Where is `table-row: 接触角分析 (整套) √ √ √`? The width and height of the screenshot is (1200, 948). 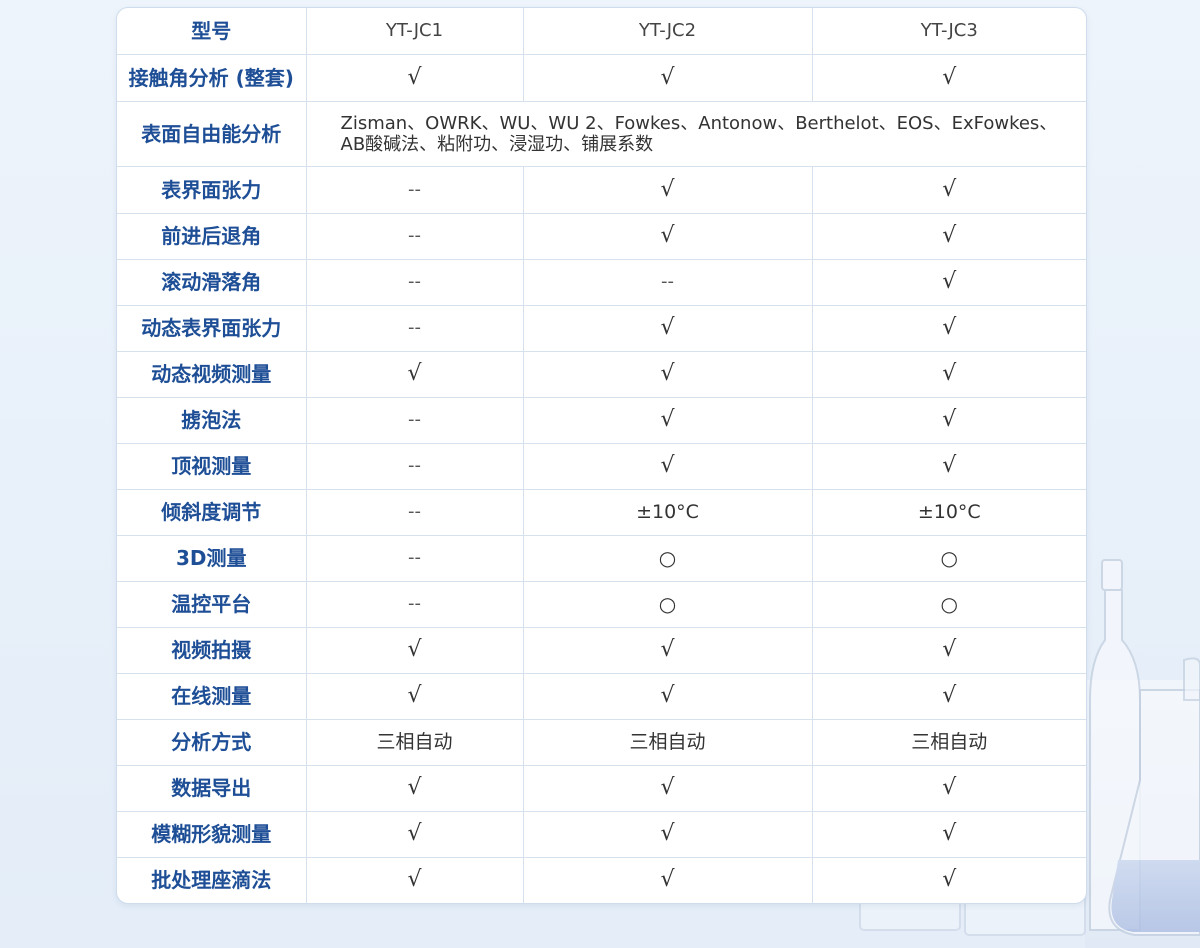 table-row: 接触角分析 (整套) √ √ √ is located at coordinates (601, 77).